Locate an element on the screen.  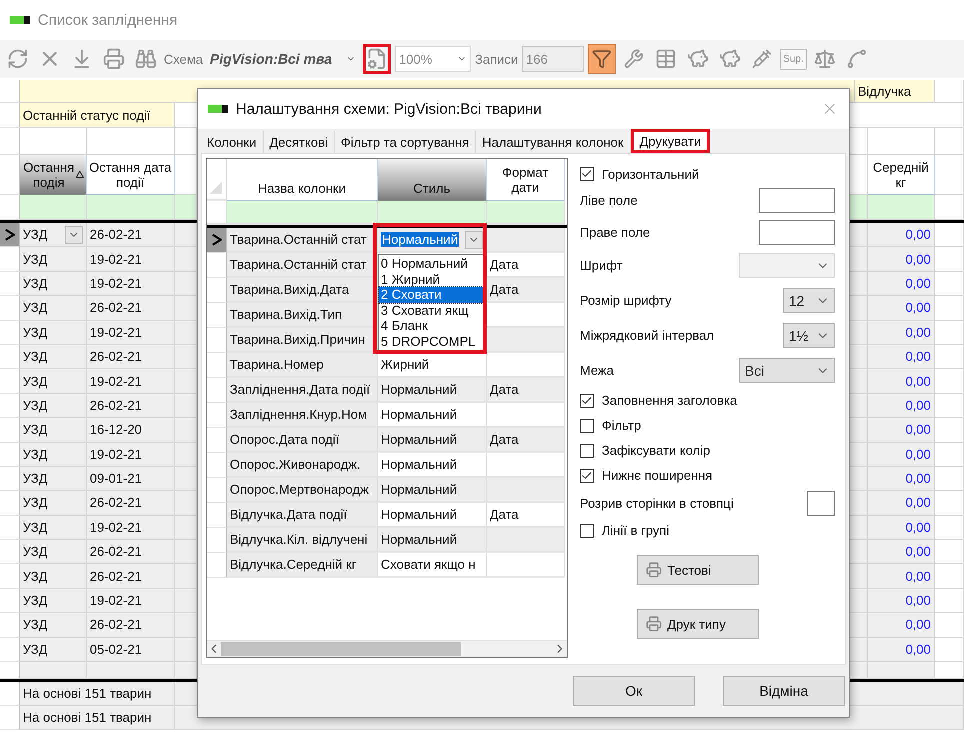
table-cell: 26-02-21 is located at coordinates (131, 552).